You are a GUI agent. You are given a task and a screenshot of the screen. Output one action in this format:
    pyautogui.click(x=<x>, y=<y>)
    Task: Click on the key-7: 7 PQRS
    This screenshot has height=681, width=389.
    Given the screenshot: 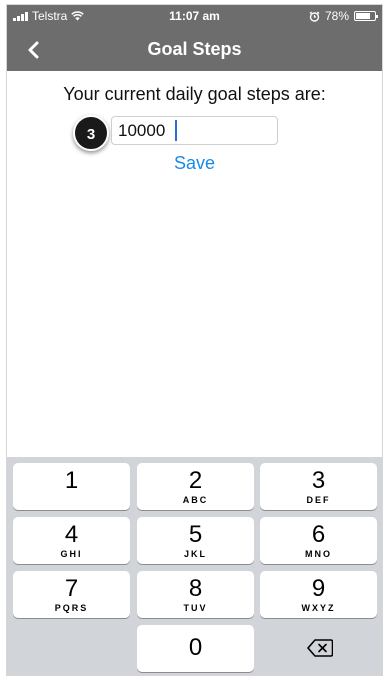 What is the action you would take?
    pyautogui.click(x=71, y=594)
    